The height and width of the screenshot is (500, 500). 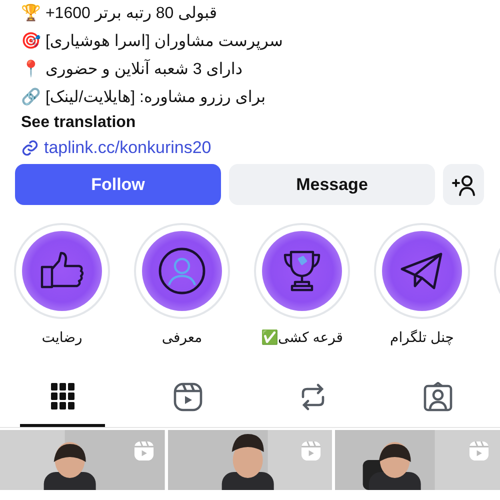 What do you see at coordinates (128, 148) in the screenshot?
I see `profile-link: taplink.cc/konkurins20` at bounding box center [128, 148].